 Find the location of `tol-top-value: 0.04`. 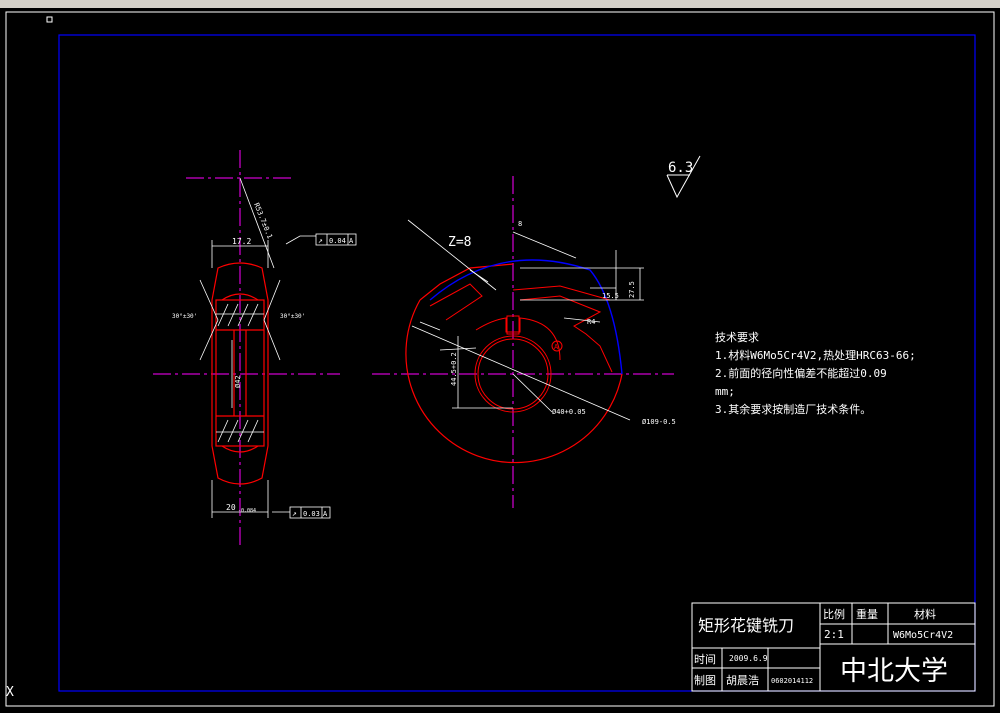

tol-top-value: 0.04 is located at coordinates (337, 241).